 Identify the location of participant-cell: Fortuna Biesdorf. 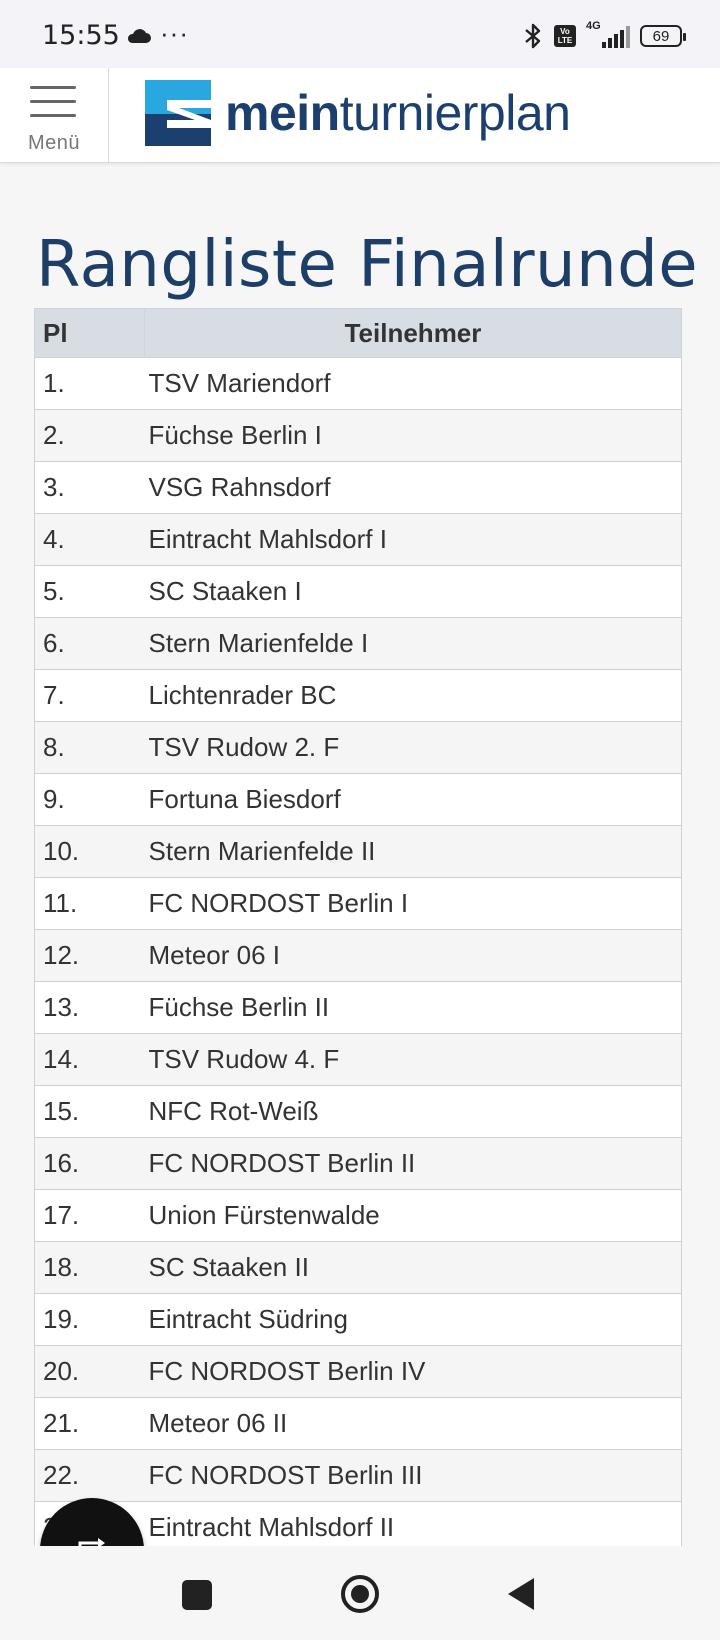
(413, 799).